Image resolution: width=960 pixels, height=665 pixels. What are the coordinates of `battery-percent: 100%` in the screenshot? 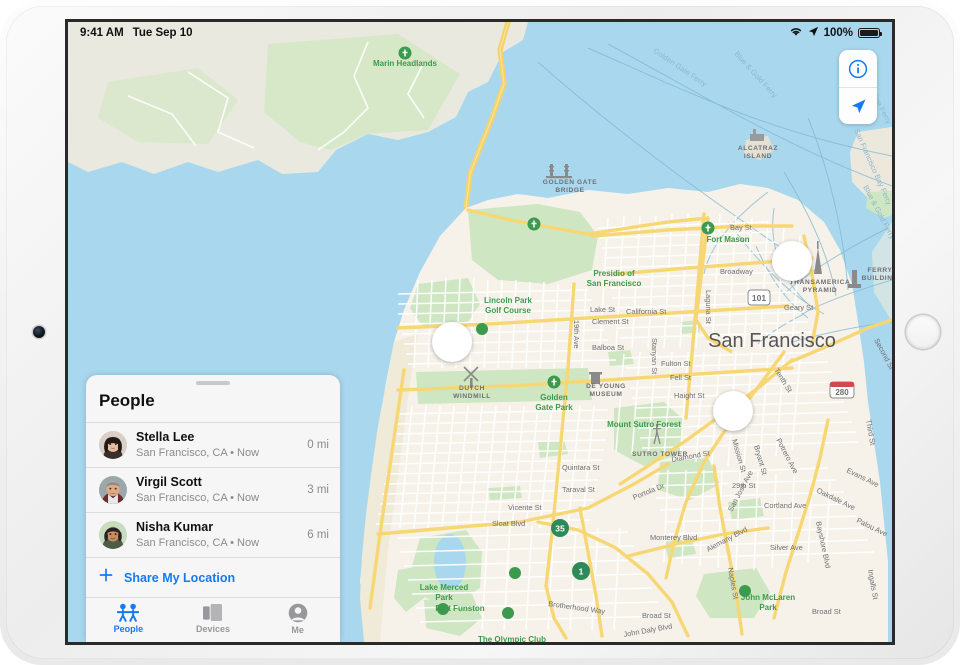 It's located at (838, 33).